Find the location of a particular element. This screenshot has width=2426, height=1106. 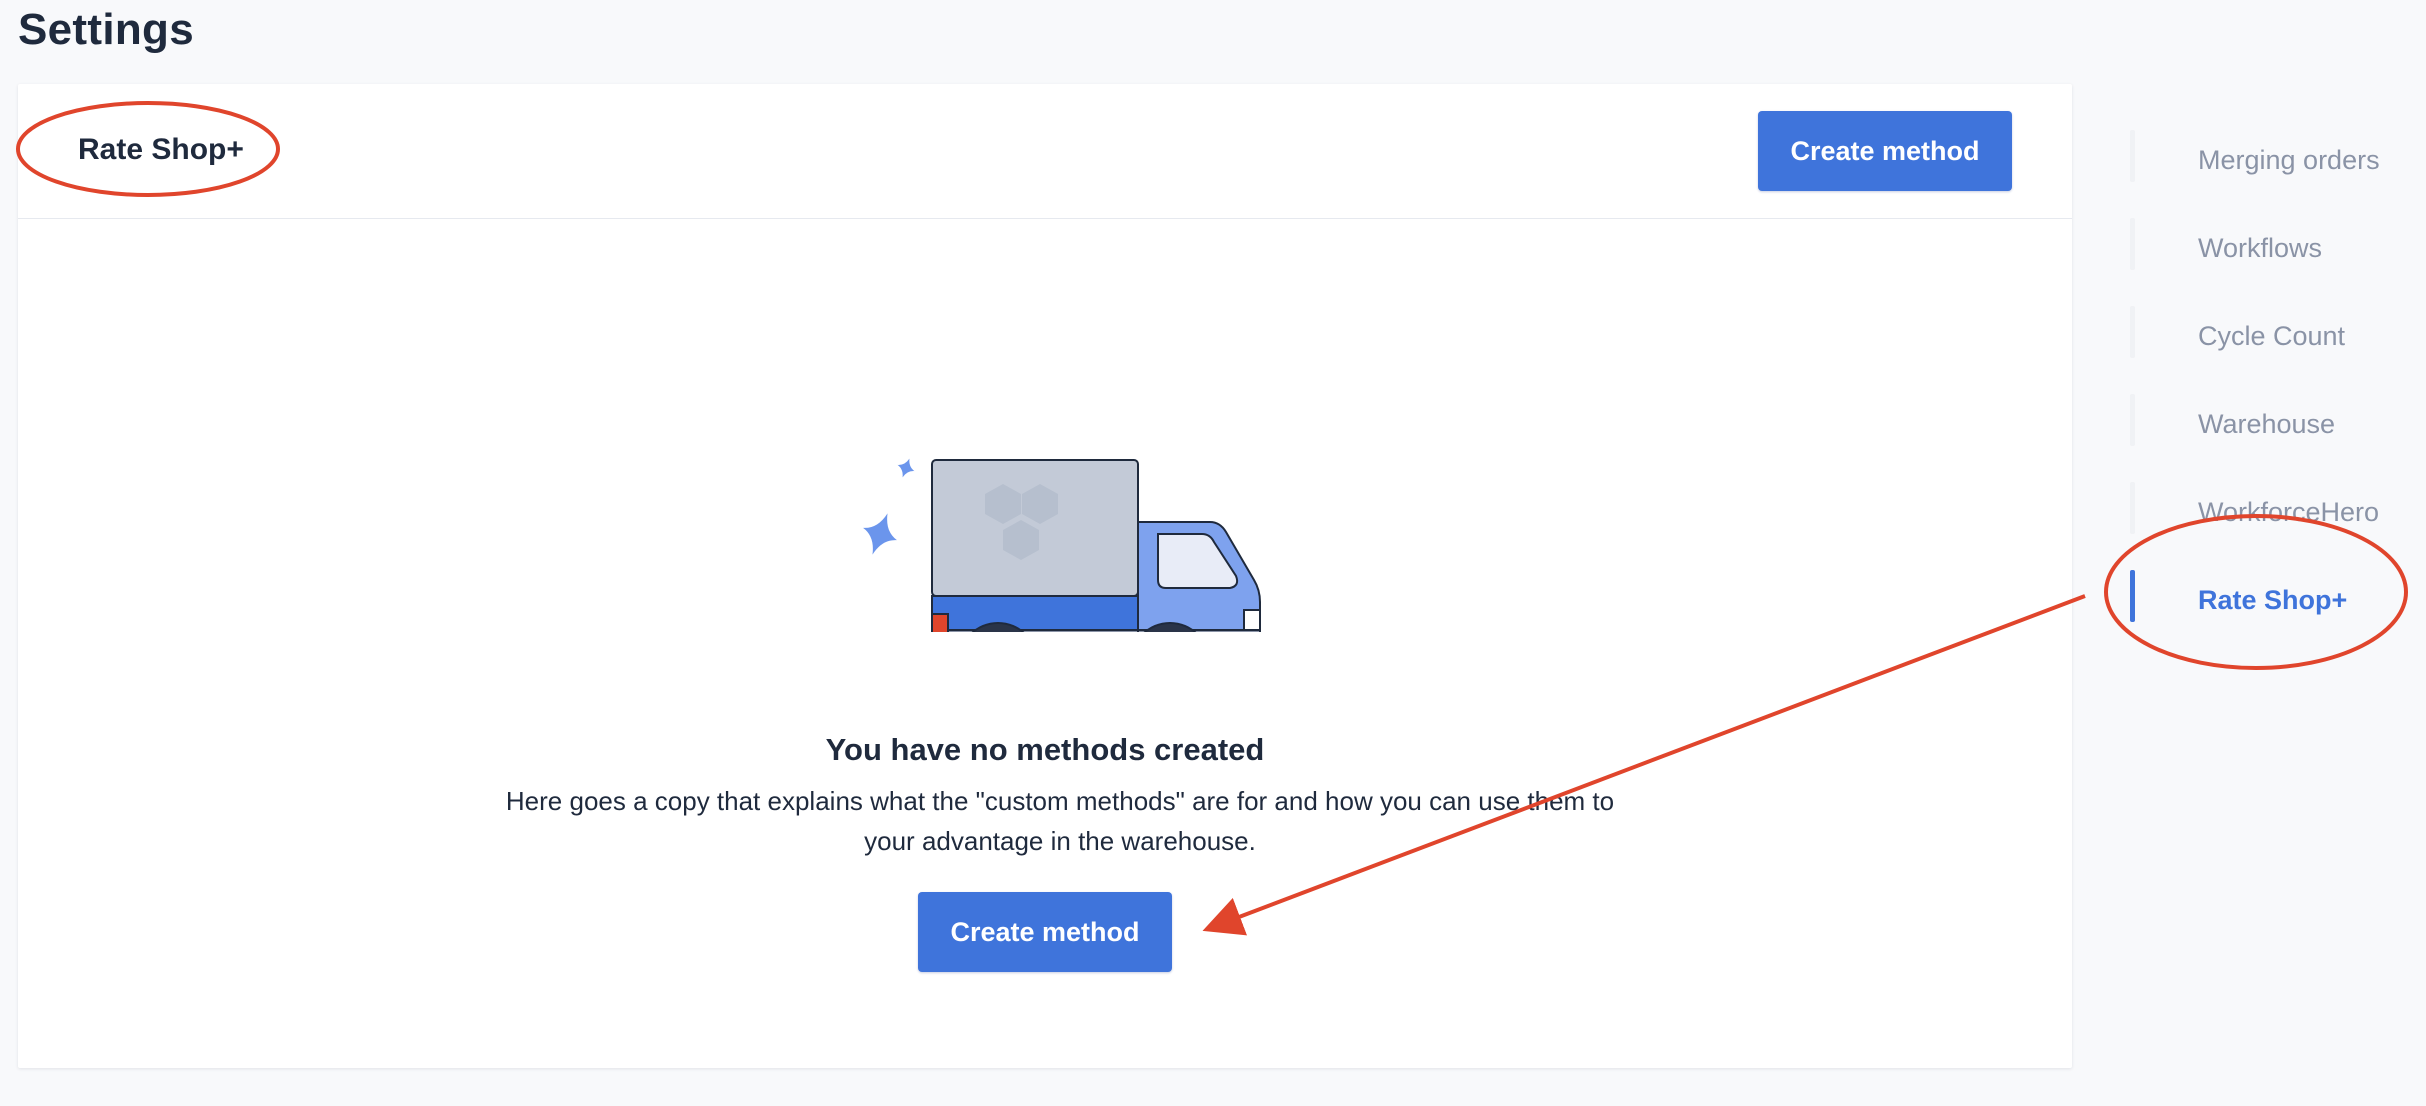

sidebar-item-workflows: Workflows is located at coordinates (2278, 248).